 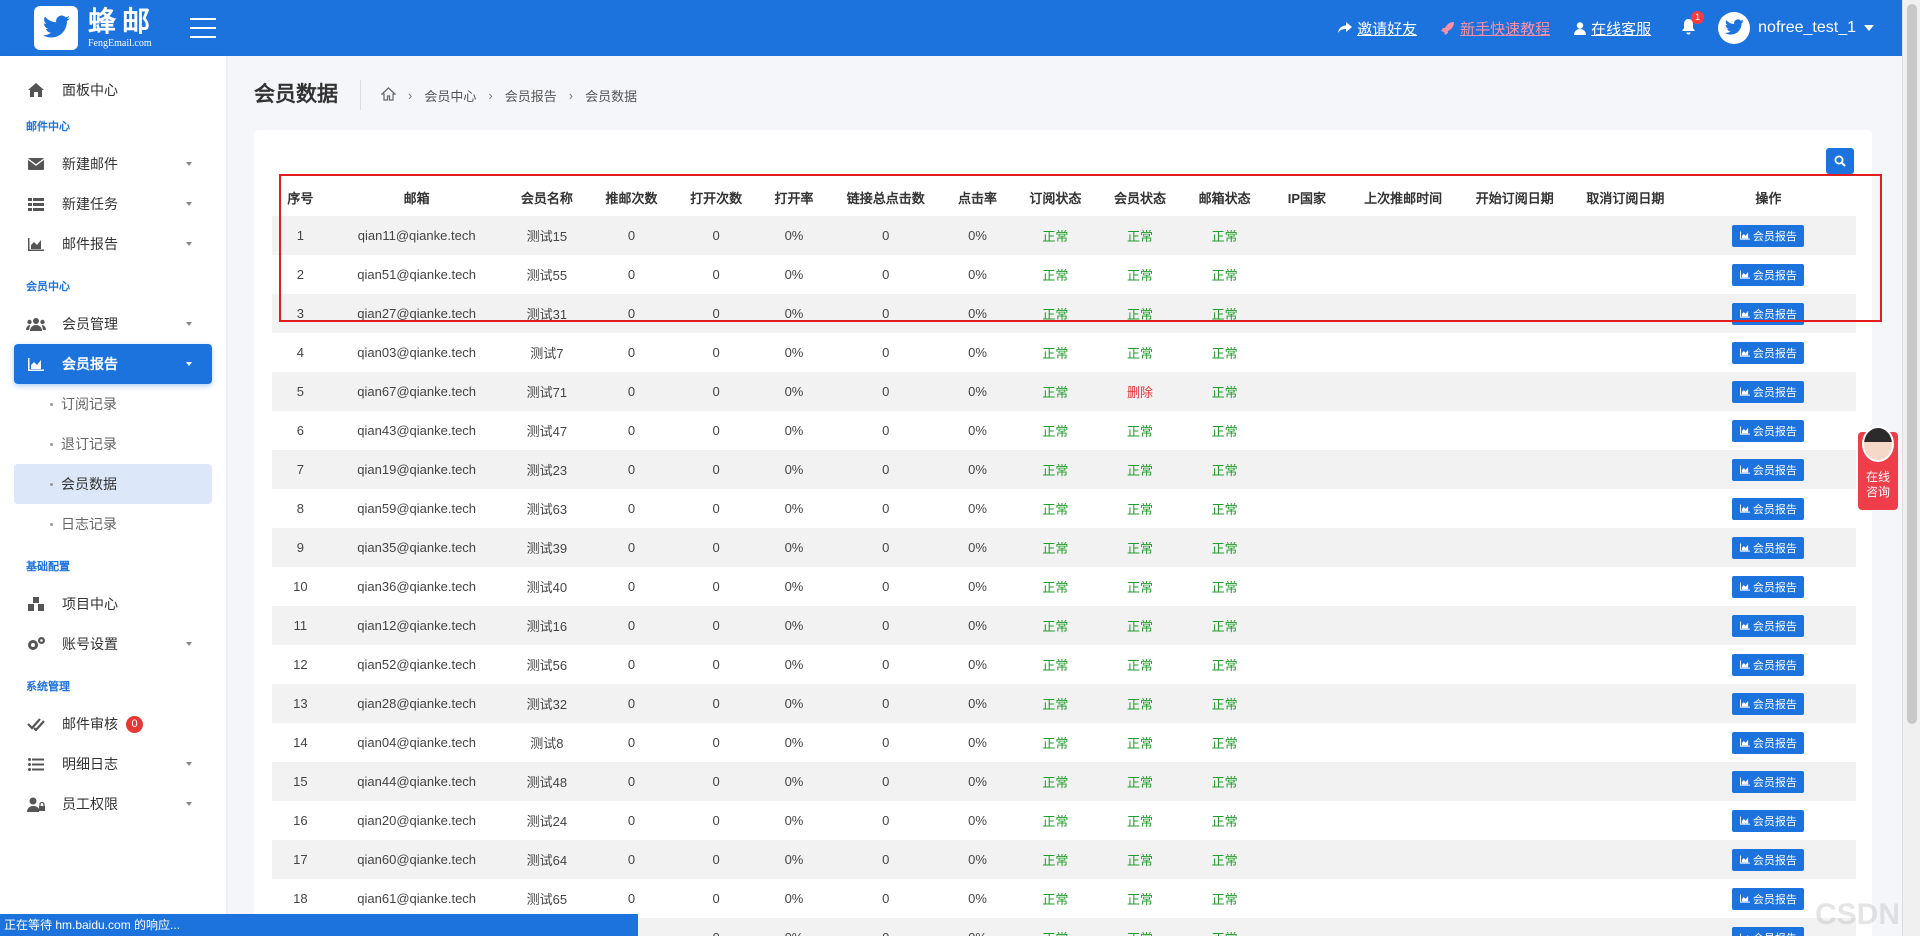 What do you see at coordinates (36, 604) in the screenshot?
I see `cubes-icon` at bounding box center [36, 604].